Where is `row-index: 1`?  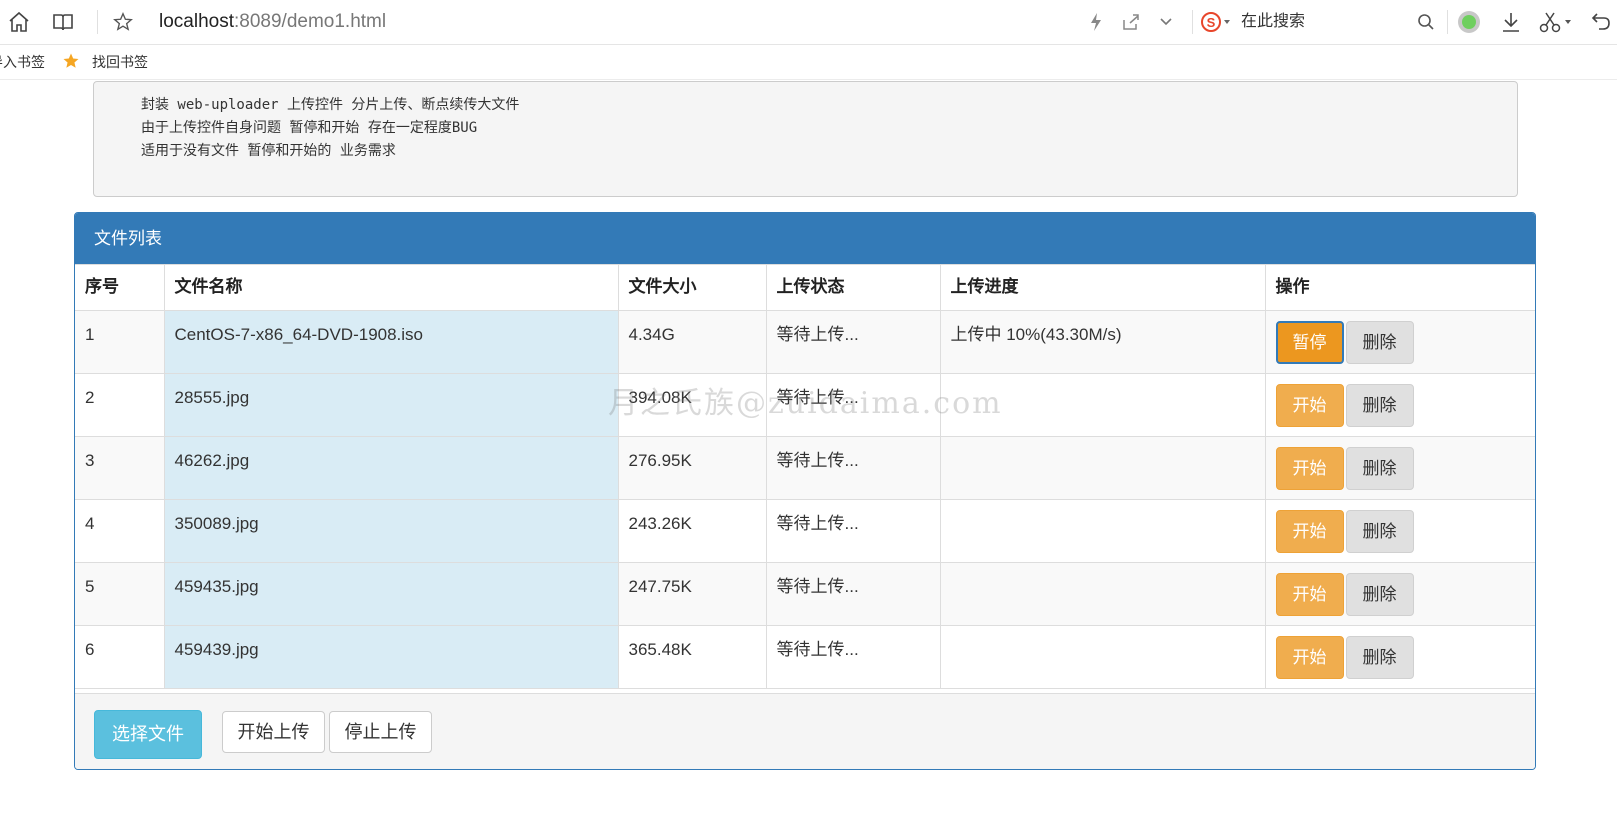 row-index: 1 is located at coordinates (120, 342).